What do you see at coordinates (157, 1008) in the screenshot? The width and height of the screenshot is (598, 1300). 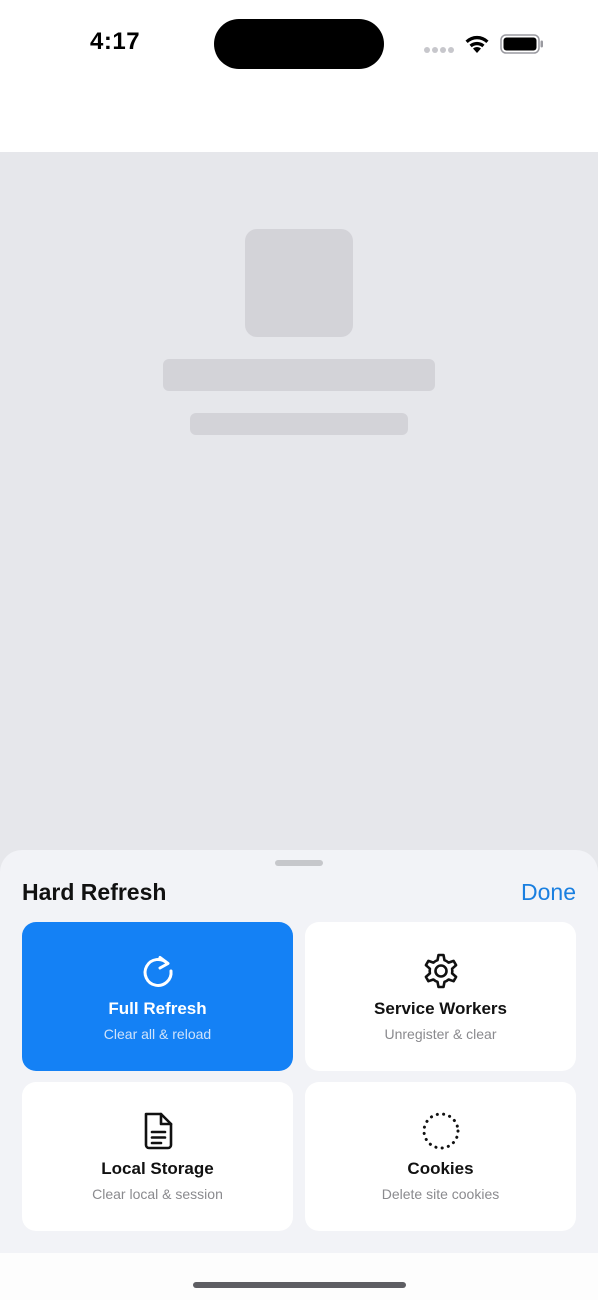 I see `full-refresh-label: Full Refresh` at bounding box center [157, 1008].